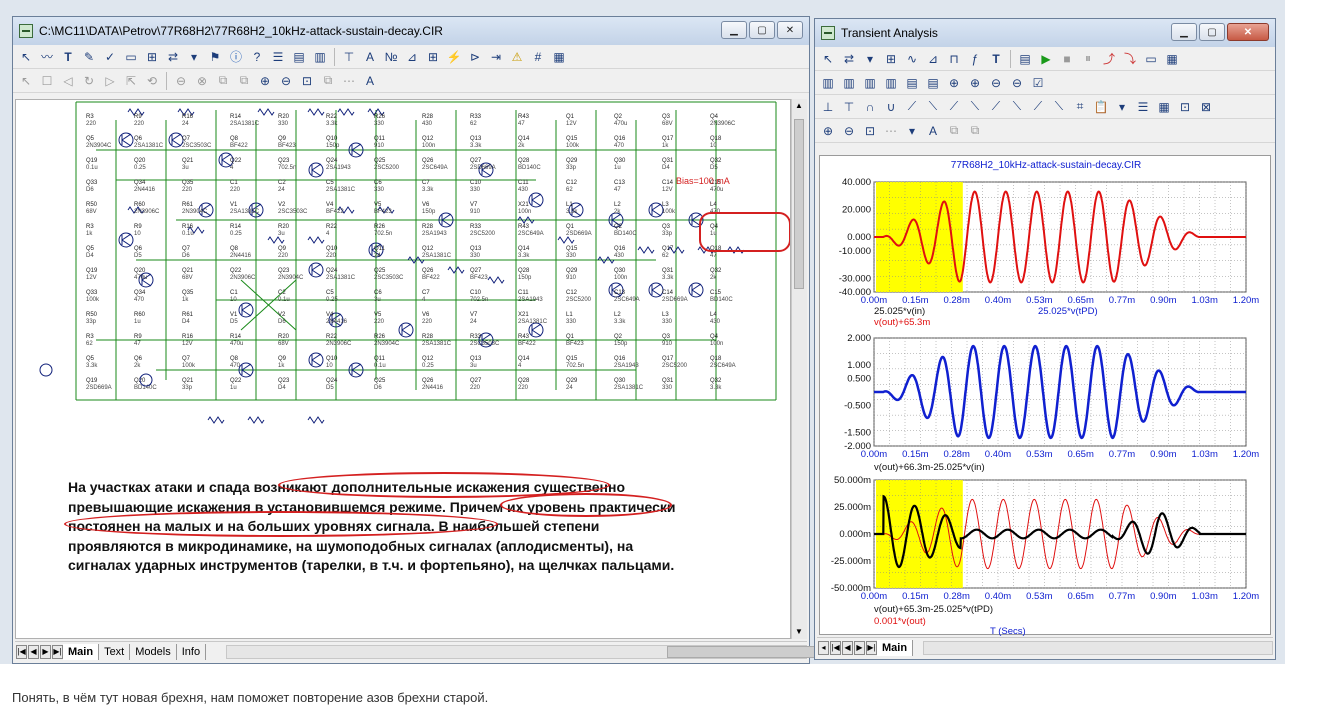 The image size is (1323, 727). What do you see at coordinates (849, 59) in the screenshot?
I see `t-hierarchy-icon: ⇄` at bounding box center [849, 59].